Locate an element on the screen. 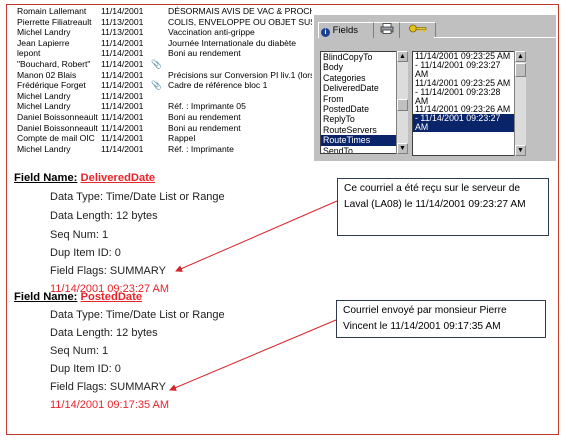  annotation-arrows is located at coordinates (253, 295).